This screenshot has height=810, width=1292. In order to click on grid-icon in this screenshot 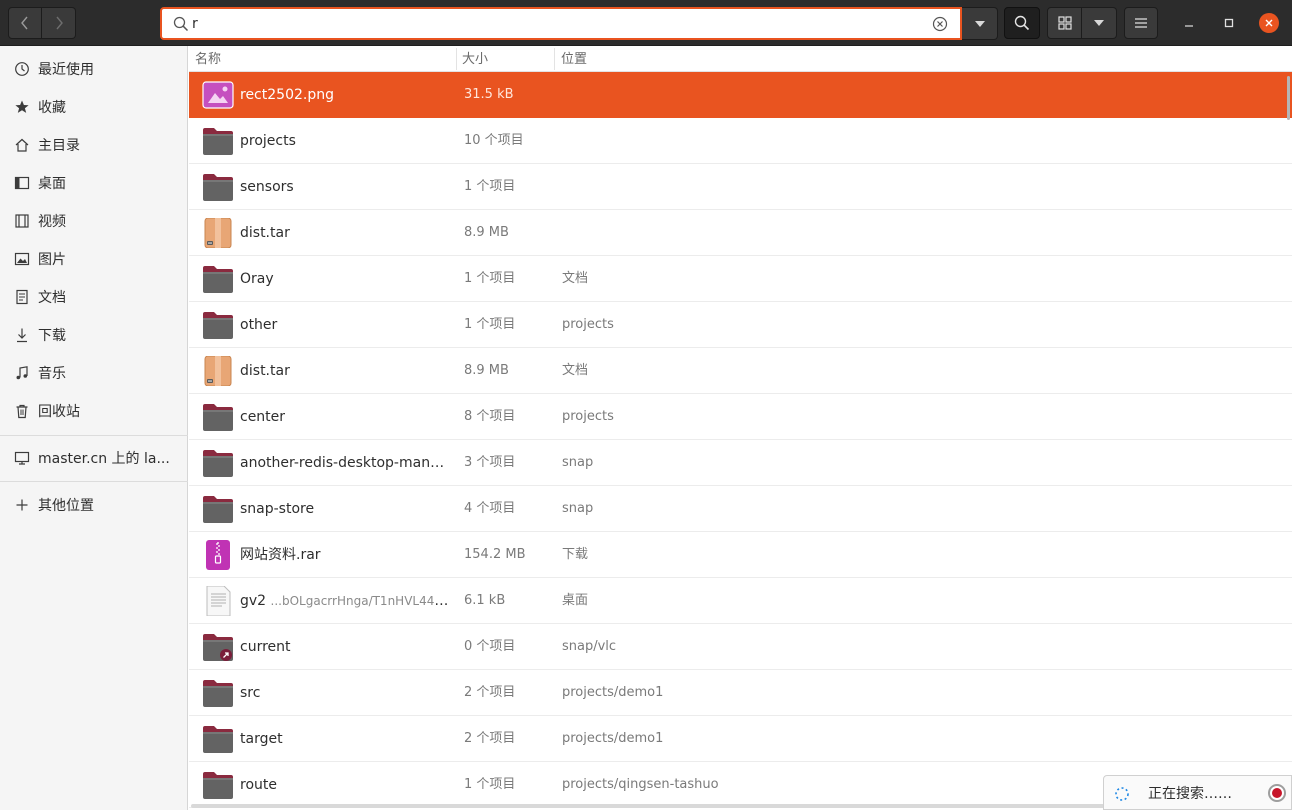, I will do `click(1064, 23)`.